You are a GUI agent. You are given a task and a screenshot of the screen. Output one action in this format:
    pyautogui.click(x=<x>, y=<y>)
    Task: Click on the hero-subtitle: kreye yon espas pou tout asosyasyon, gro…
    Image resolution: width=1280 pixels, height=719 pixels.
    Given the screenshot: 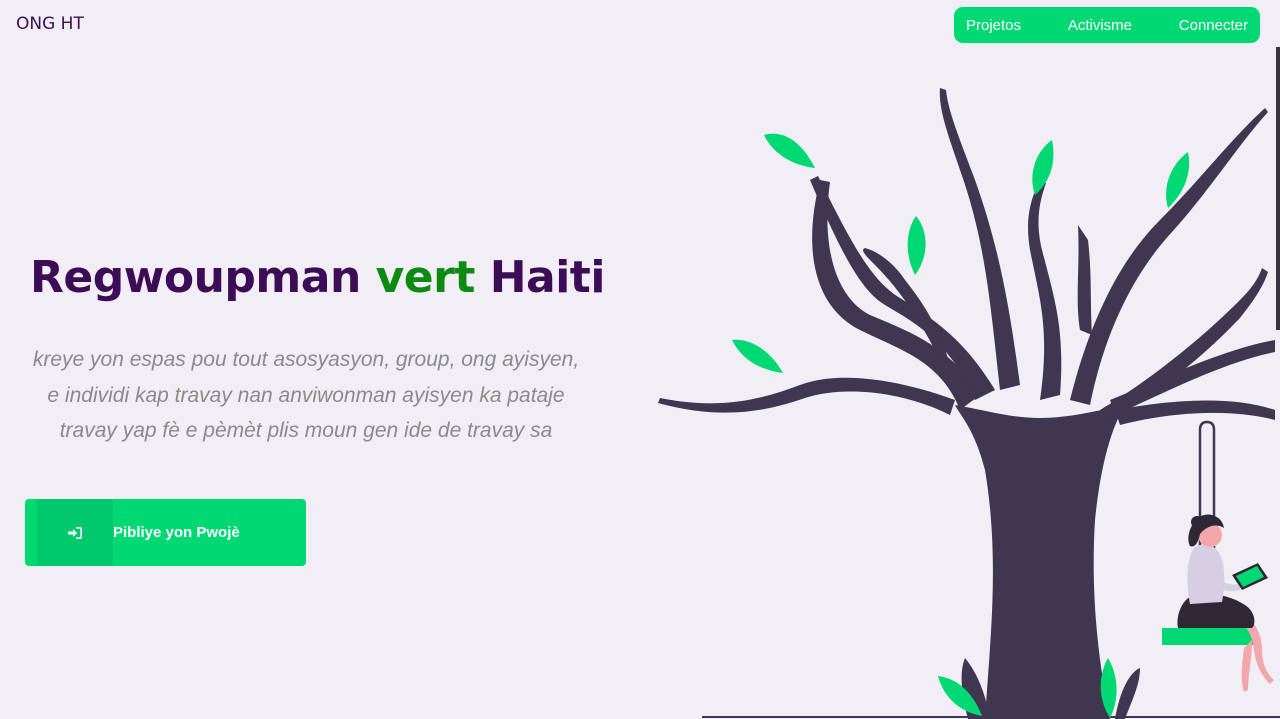 What is the action you would take?
    pyautogui.click(x=306, y=395)
    